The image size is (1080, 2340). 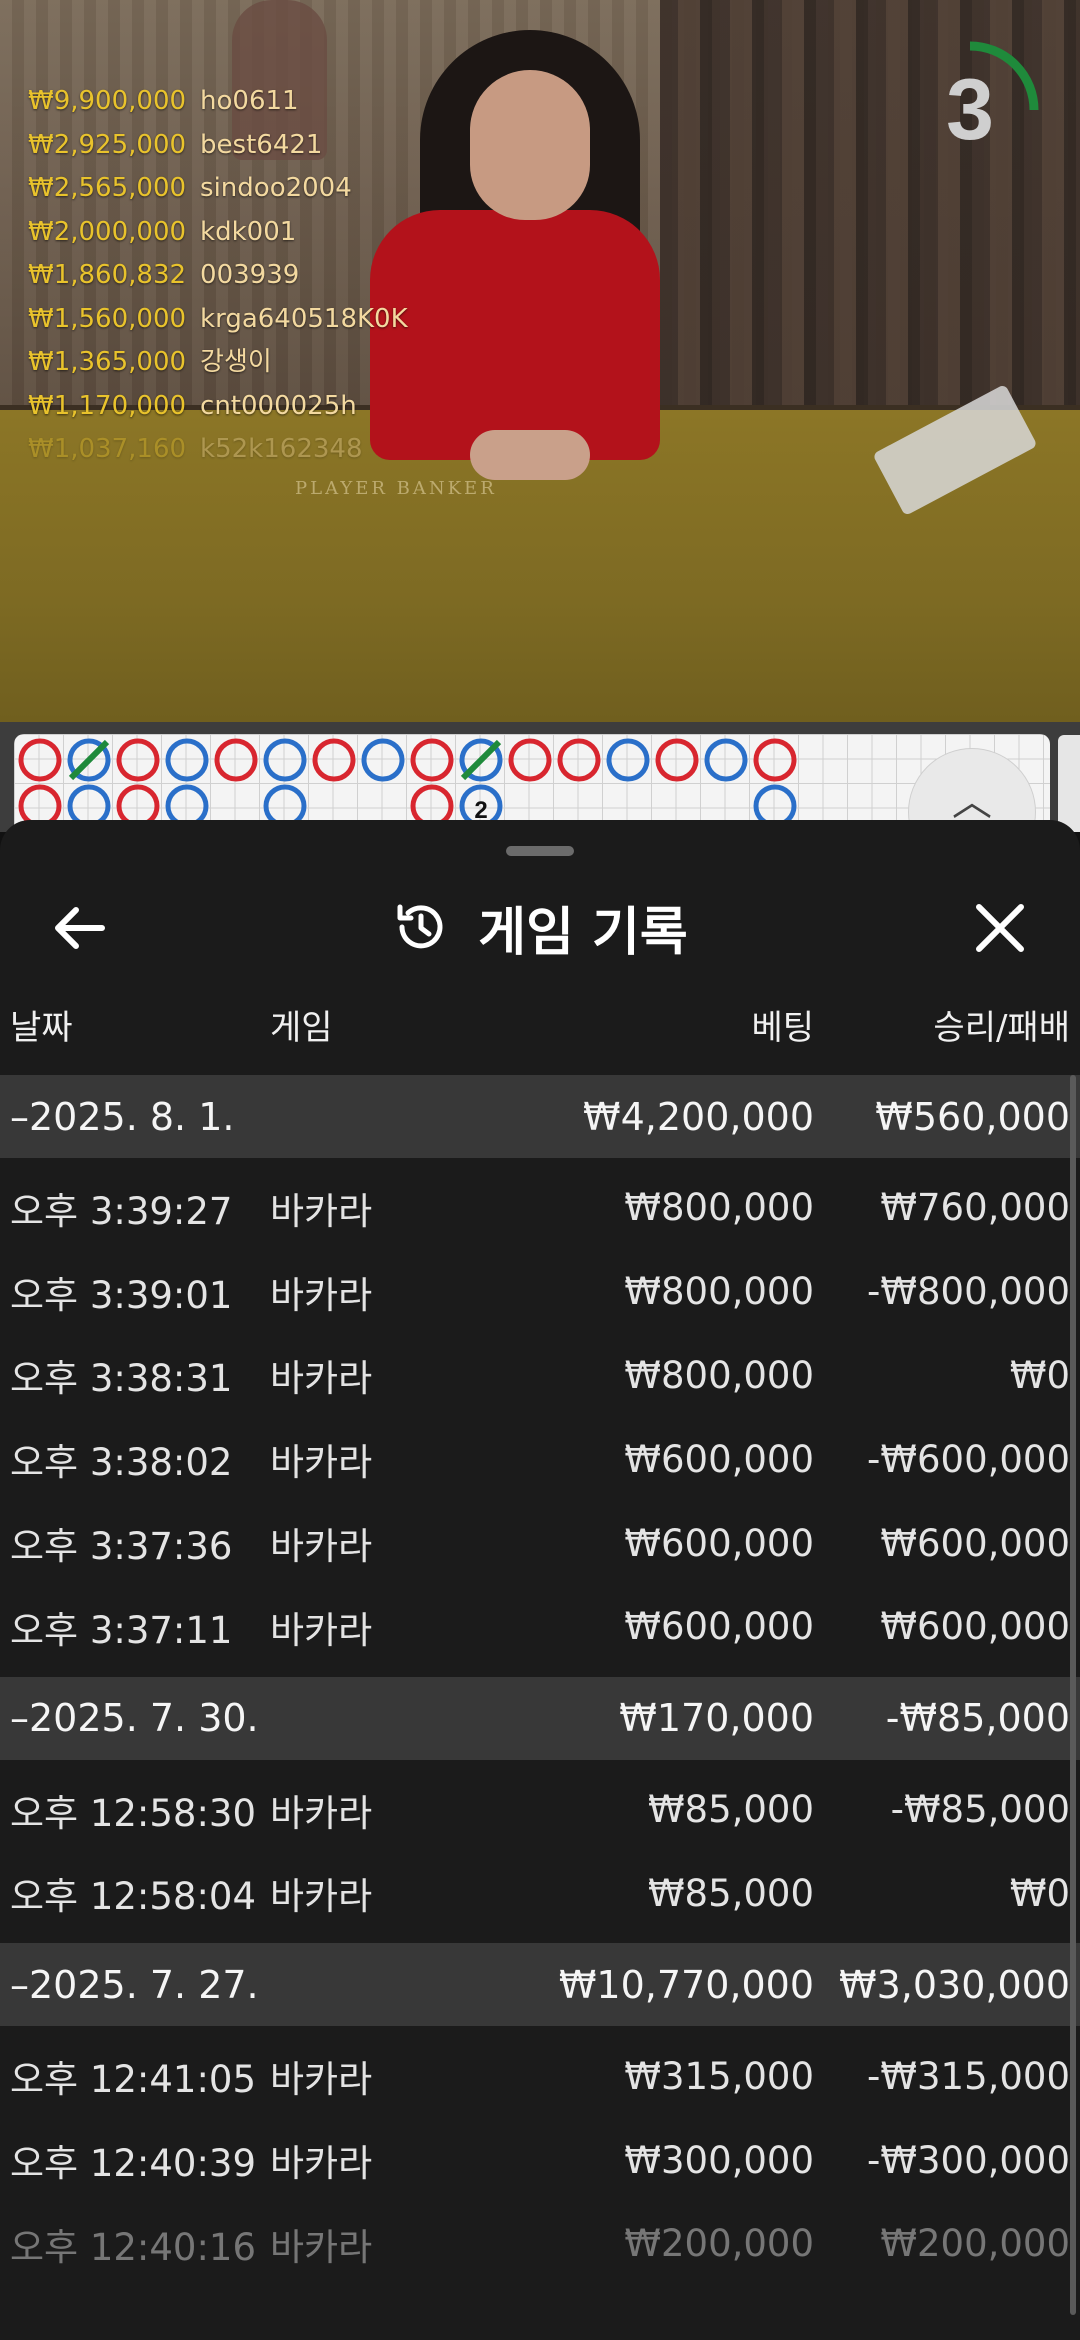 I want to click on leaderboard-entry: ₩1,560,000 krga640518K0K, so click(x=218, y=320).